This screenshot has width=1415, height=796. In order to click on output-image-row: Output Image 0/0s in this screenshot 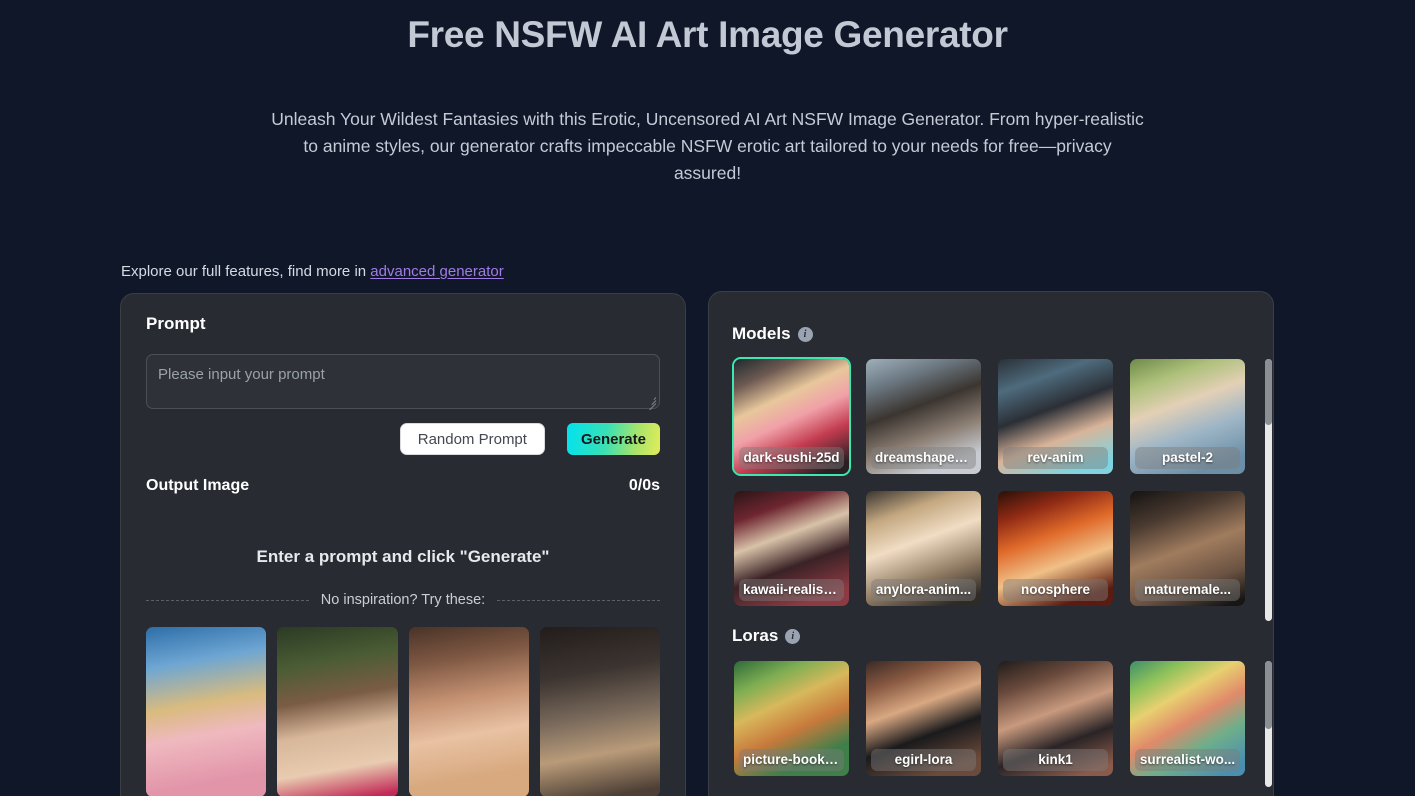, I will do `click(403, 486)`.